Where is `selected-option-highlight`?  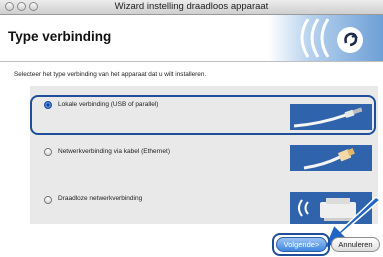
selected-option-highlight is located at coordinates (203, 115).